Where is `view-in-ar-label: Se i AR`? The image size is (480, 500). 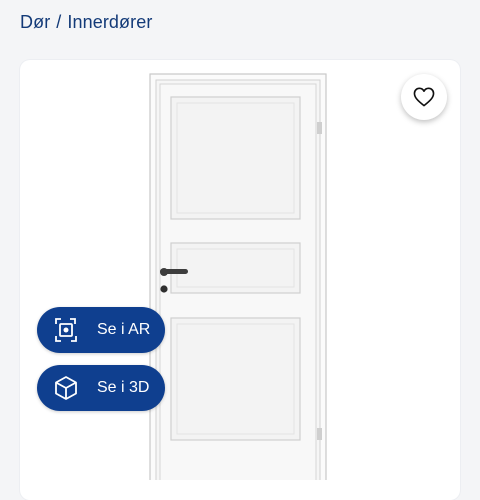
view-in-ar-label: Se i AR is located at coordinates (124, 329).